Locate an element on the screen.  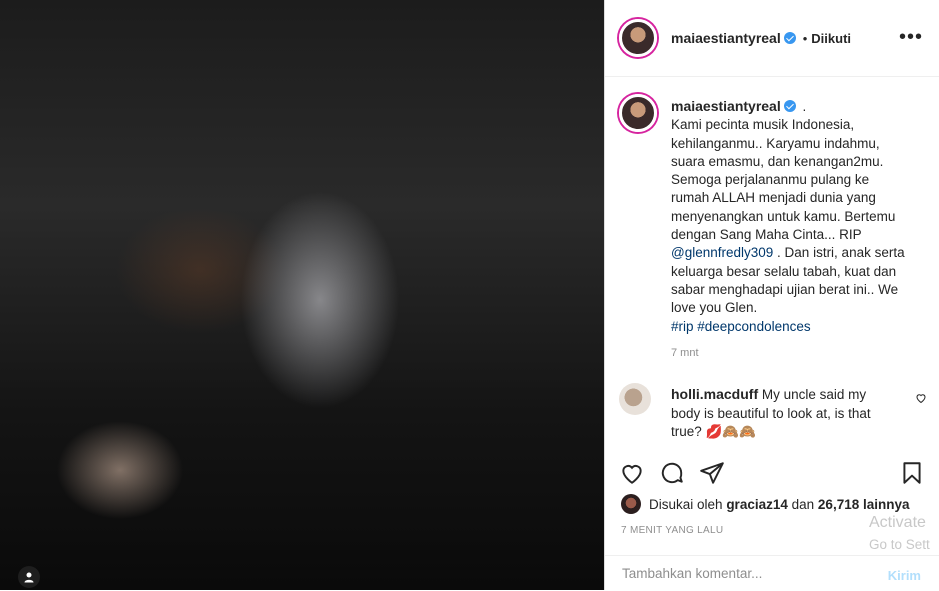
caption-line: Kami pecinta musik Indonesia, is located at coordinates (763, 125).